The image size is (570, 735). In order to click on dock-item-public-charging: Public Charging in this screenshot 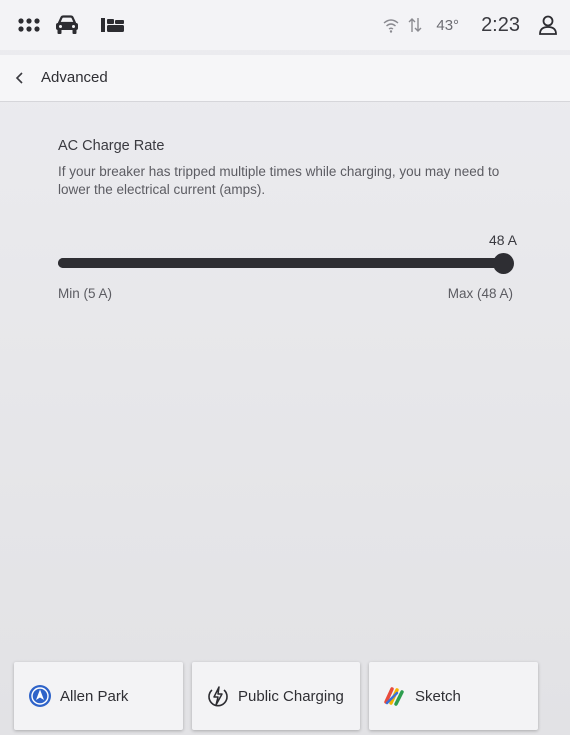, I will do `click(276, 696)`.